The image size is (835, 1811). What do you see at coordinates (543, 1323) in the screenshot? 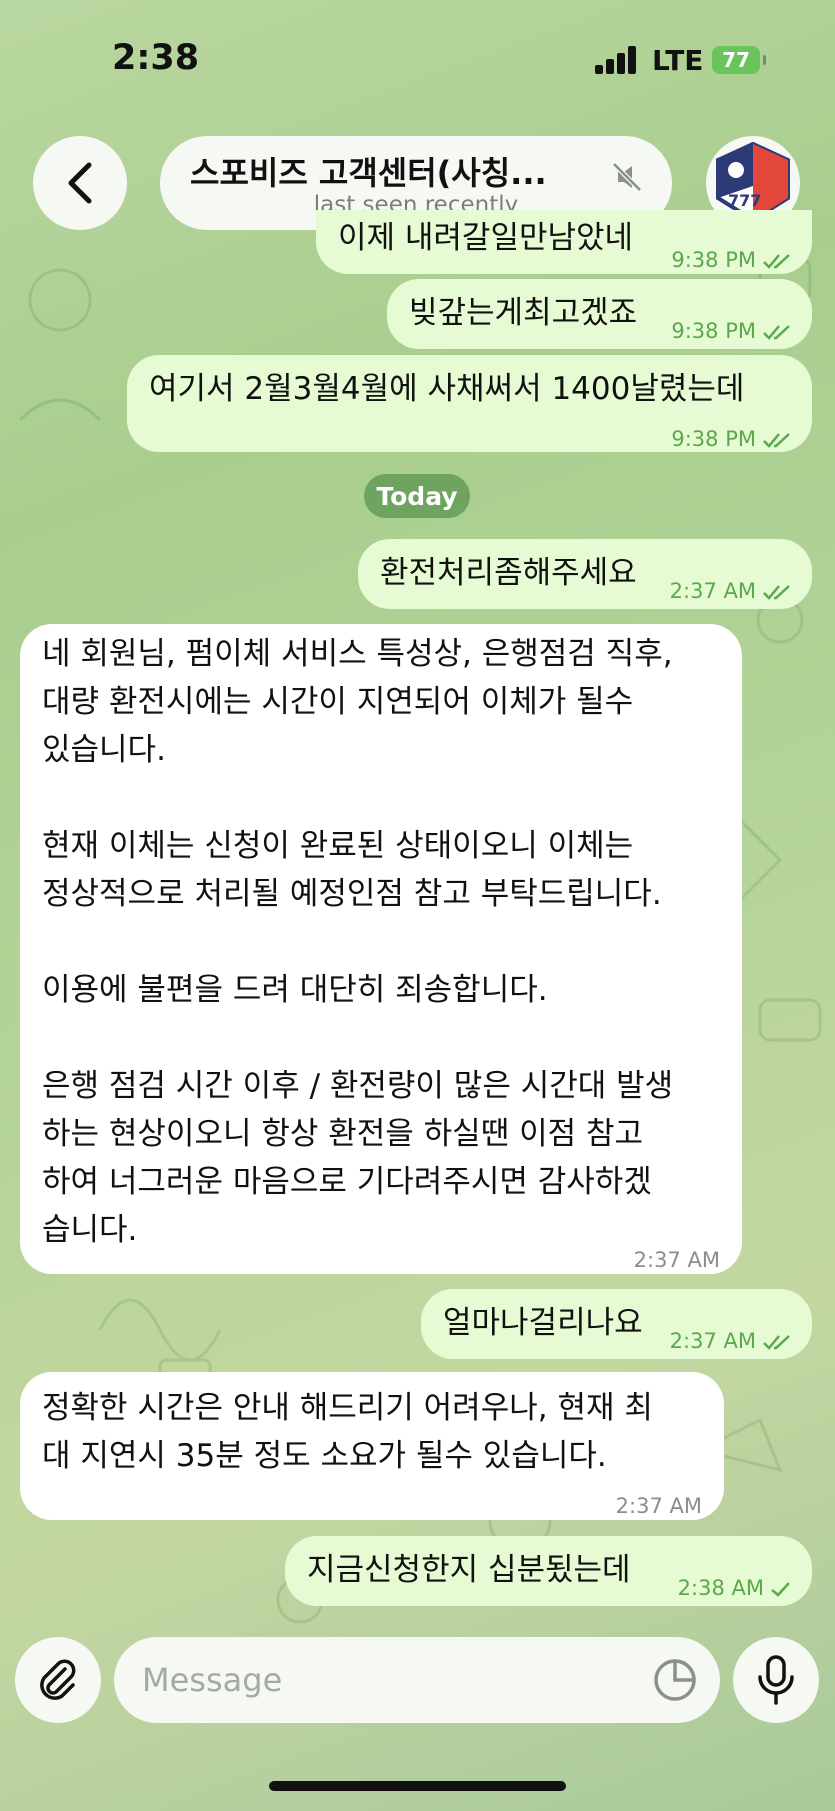
I see `message-text: 얼마나걸리나요` at bounding box center [543, 1323].